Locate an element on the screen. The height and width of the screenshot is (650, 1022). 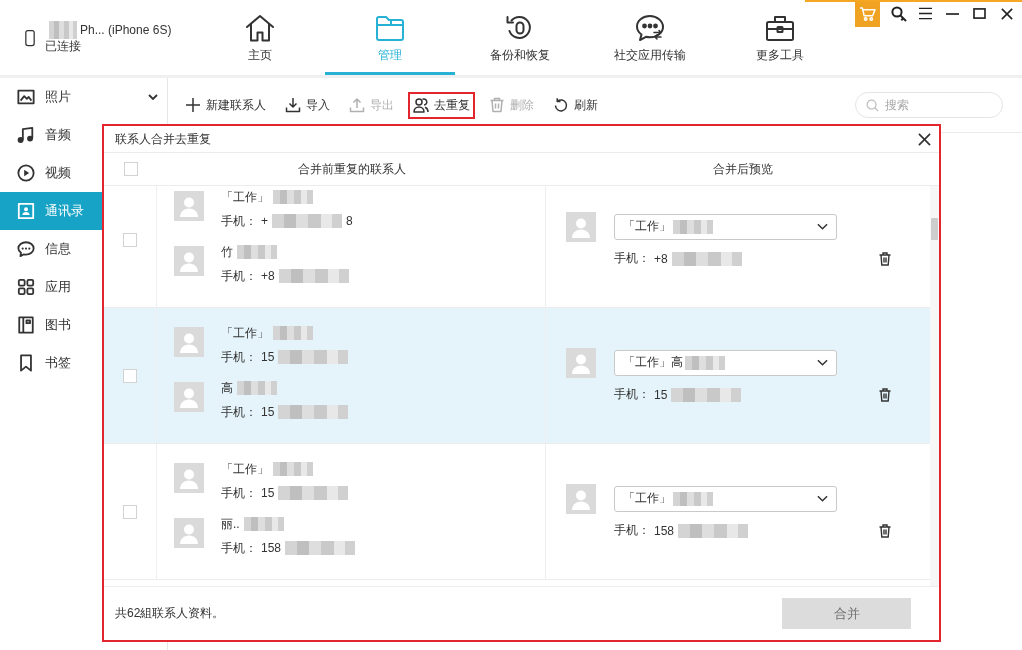
device-name: Ph... (iPhone 6S) is located at coordinates (126, 29).